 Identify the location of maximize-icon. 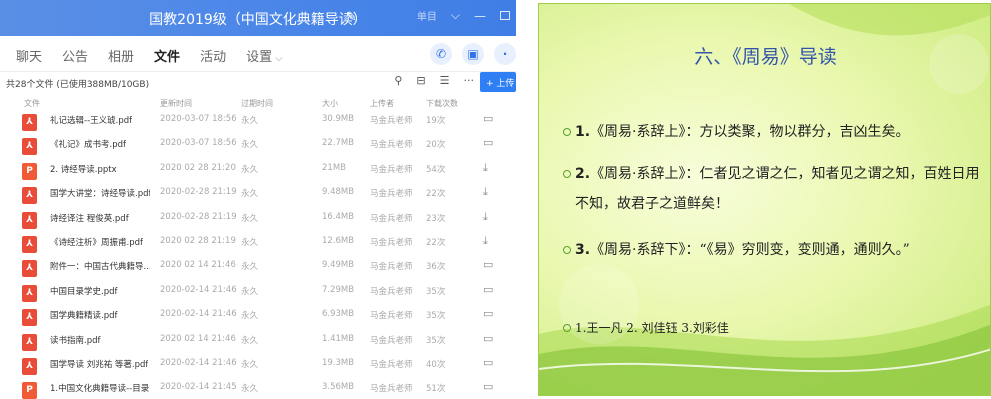
(505, 15).